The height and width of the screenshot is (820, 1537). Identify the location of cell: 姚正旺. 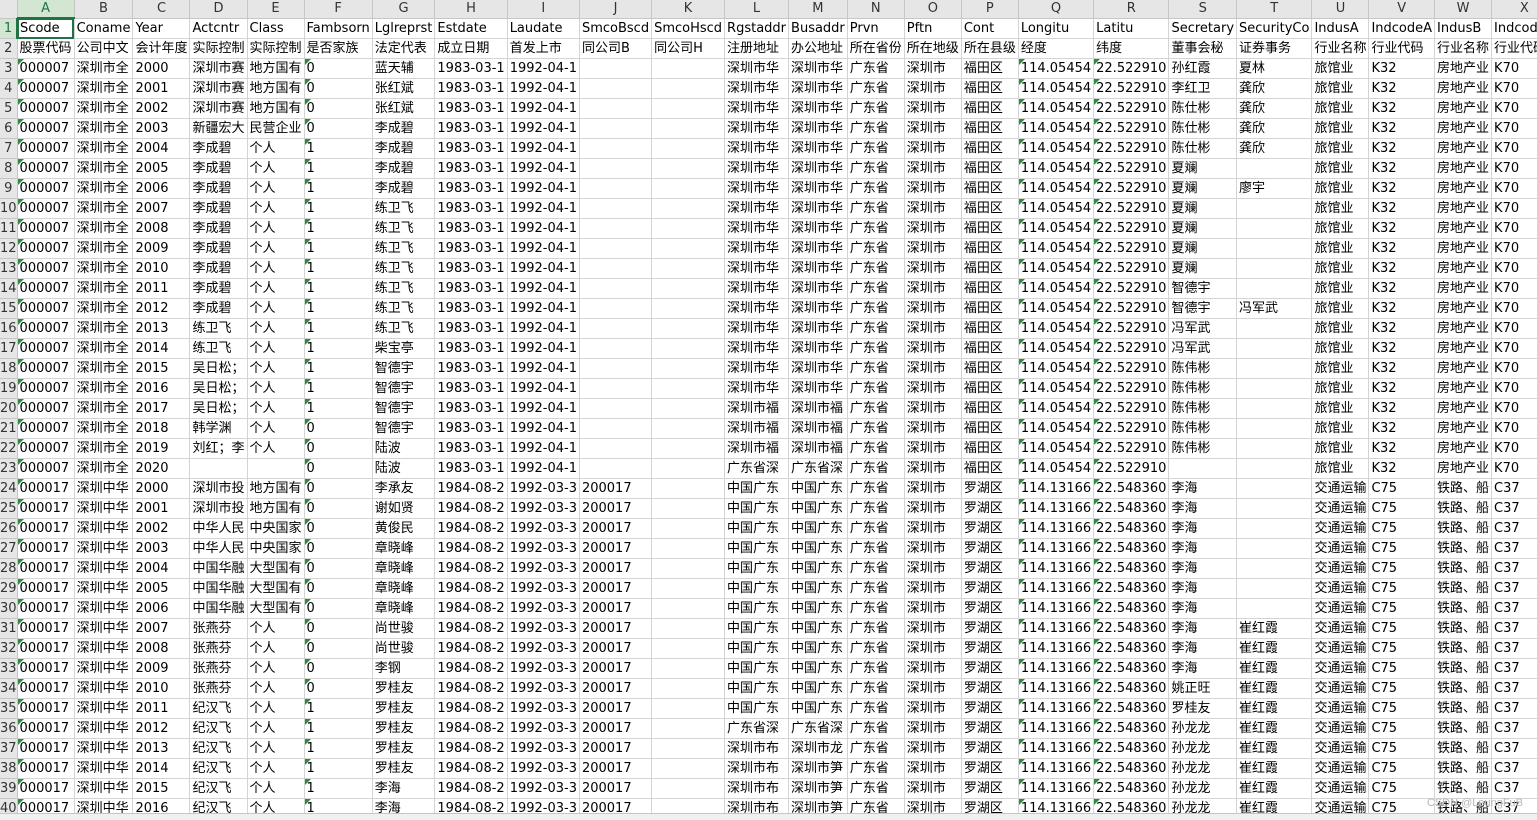
(1203, 688).